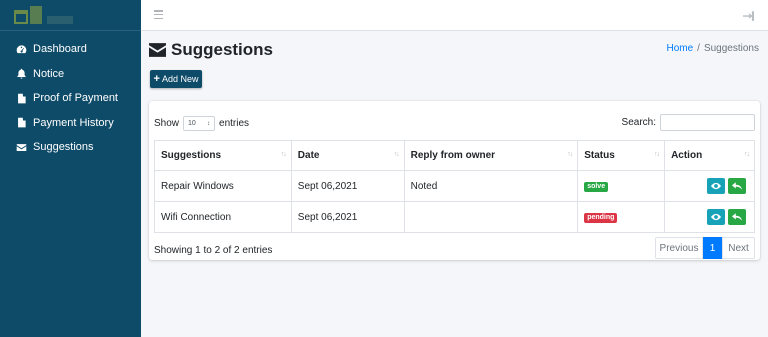  I want to click on building-logo-icon, so click(43, 15).